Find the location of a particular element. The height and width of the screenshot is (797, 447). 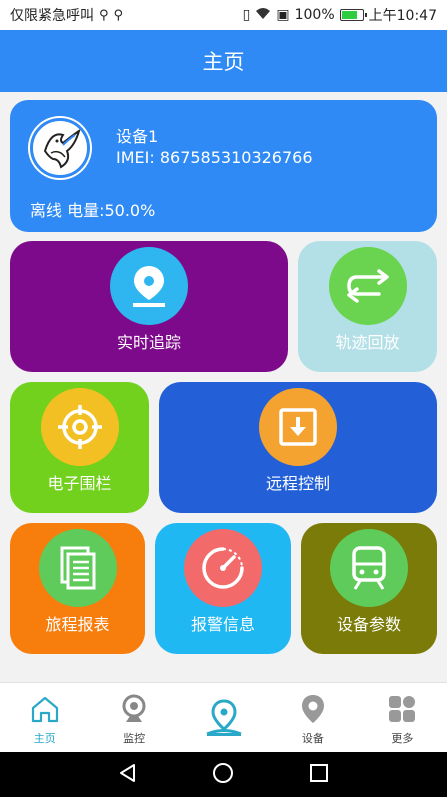

tab-home: 主页 is located at coordinates (44, 717).